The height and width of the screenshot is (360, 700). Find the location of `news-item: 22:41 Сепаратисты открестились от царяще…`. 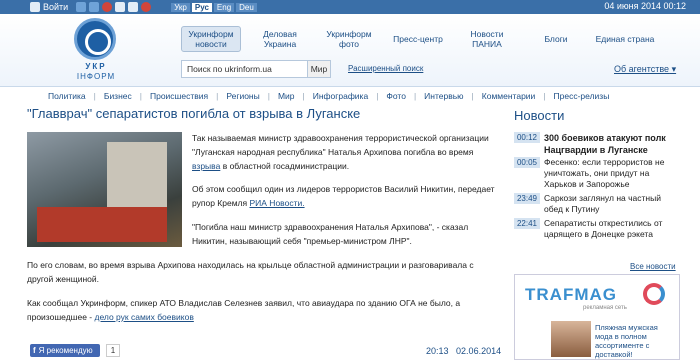

news-item: 22:41 Сепаратисты открестились от царяще… is located at coordinates (592, 229).